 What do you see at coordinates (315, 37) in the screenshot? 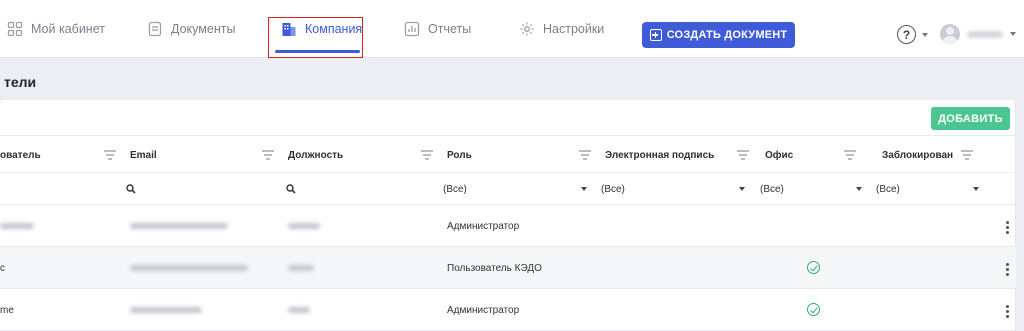
I see `highlight-frame` at bounding box center [315, 37].